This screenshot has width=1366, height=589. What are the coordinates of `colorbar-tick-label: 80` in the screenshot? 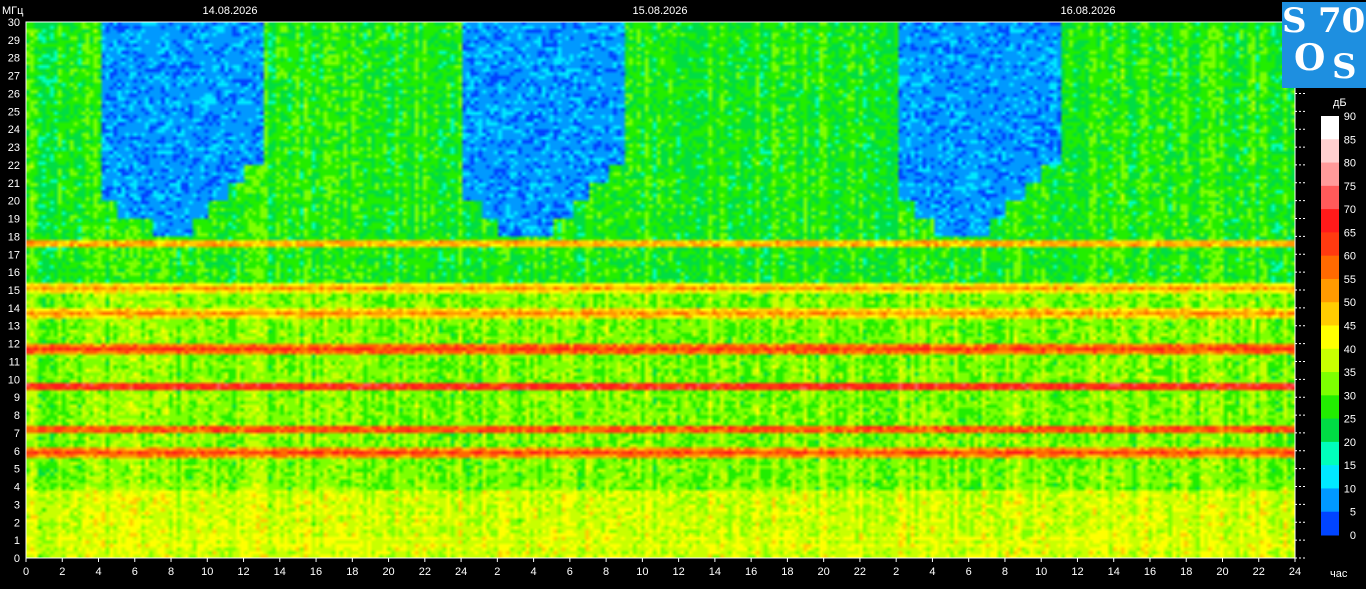 It's located at (1350, 164).